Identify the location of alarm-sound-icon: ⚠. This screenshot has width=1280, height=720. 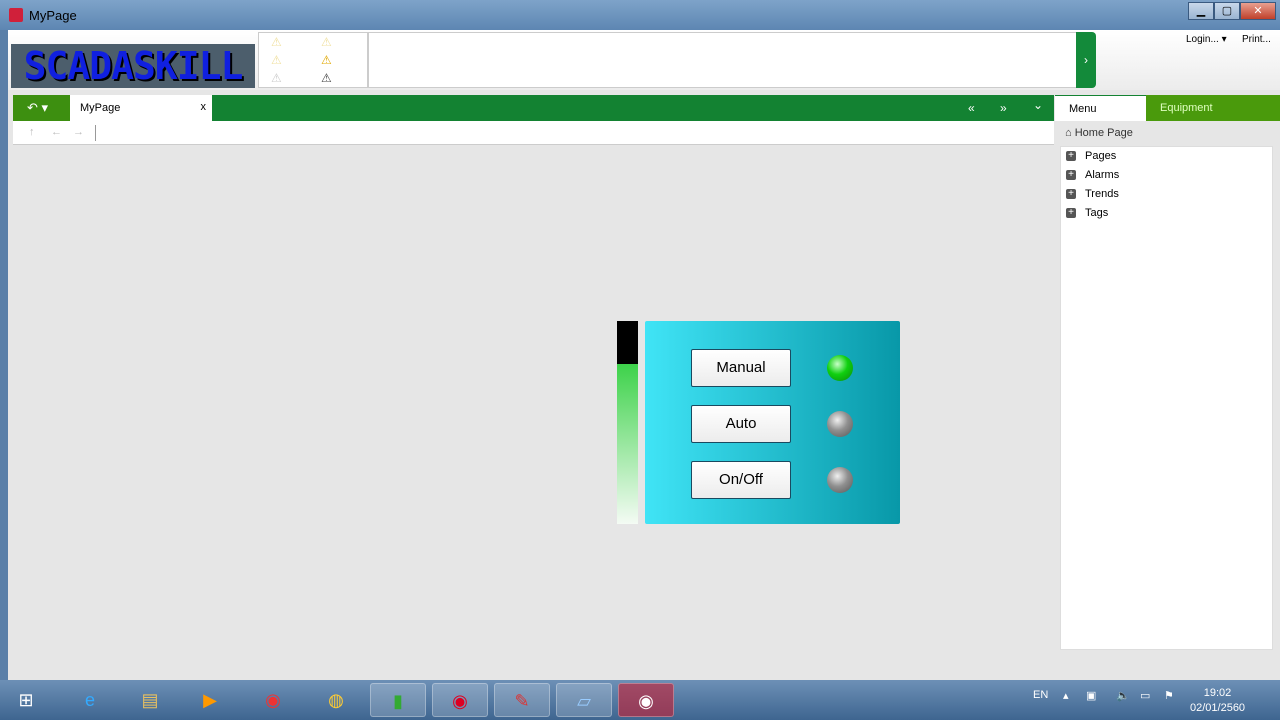
(326, 42).